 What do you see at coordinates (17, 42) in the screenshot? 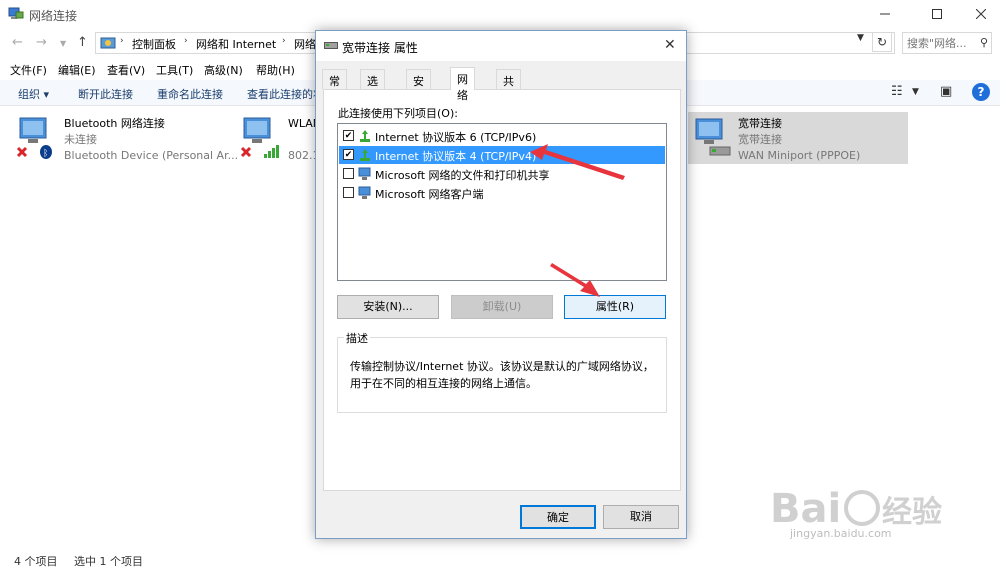
I see `back-arrow-icon: ←` at bounding box center [17, 42].